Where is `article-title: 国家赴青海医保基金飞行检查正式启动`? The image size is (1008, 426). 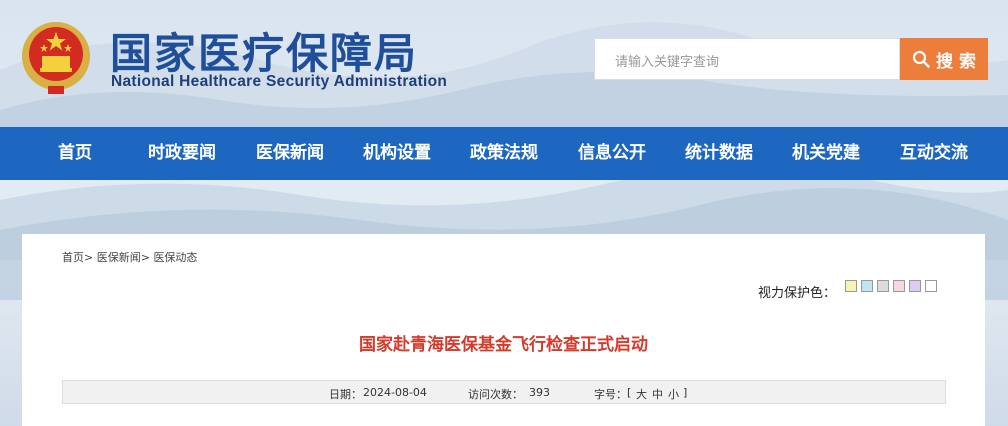 article-title: 国家赴青海医保基金飞行检查正式启动 is located at coordinates (503, 345).